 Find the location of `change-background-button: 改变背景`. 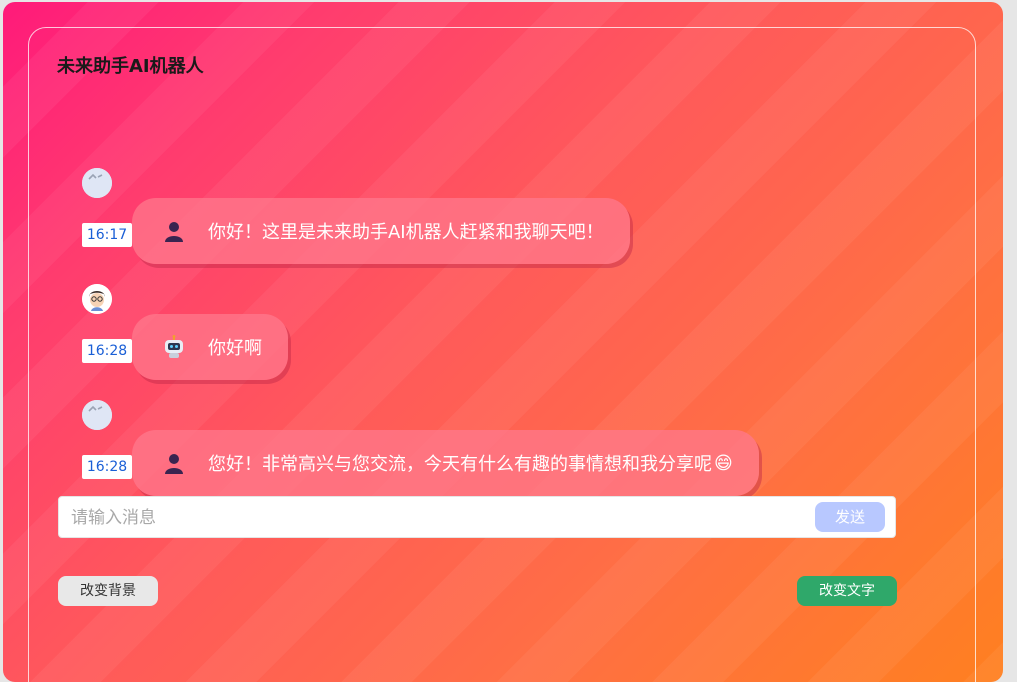

change-background-button: 改变背景 is located at coordinates (108, 591).